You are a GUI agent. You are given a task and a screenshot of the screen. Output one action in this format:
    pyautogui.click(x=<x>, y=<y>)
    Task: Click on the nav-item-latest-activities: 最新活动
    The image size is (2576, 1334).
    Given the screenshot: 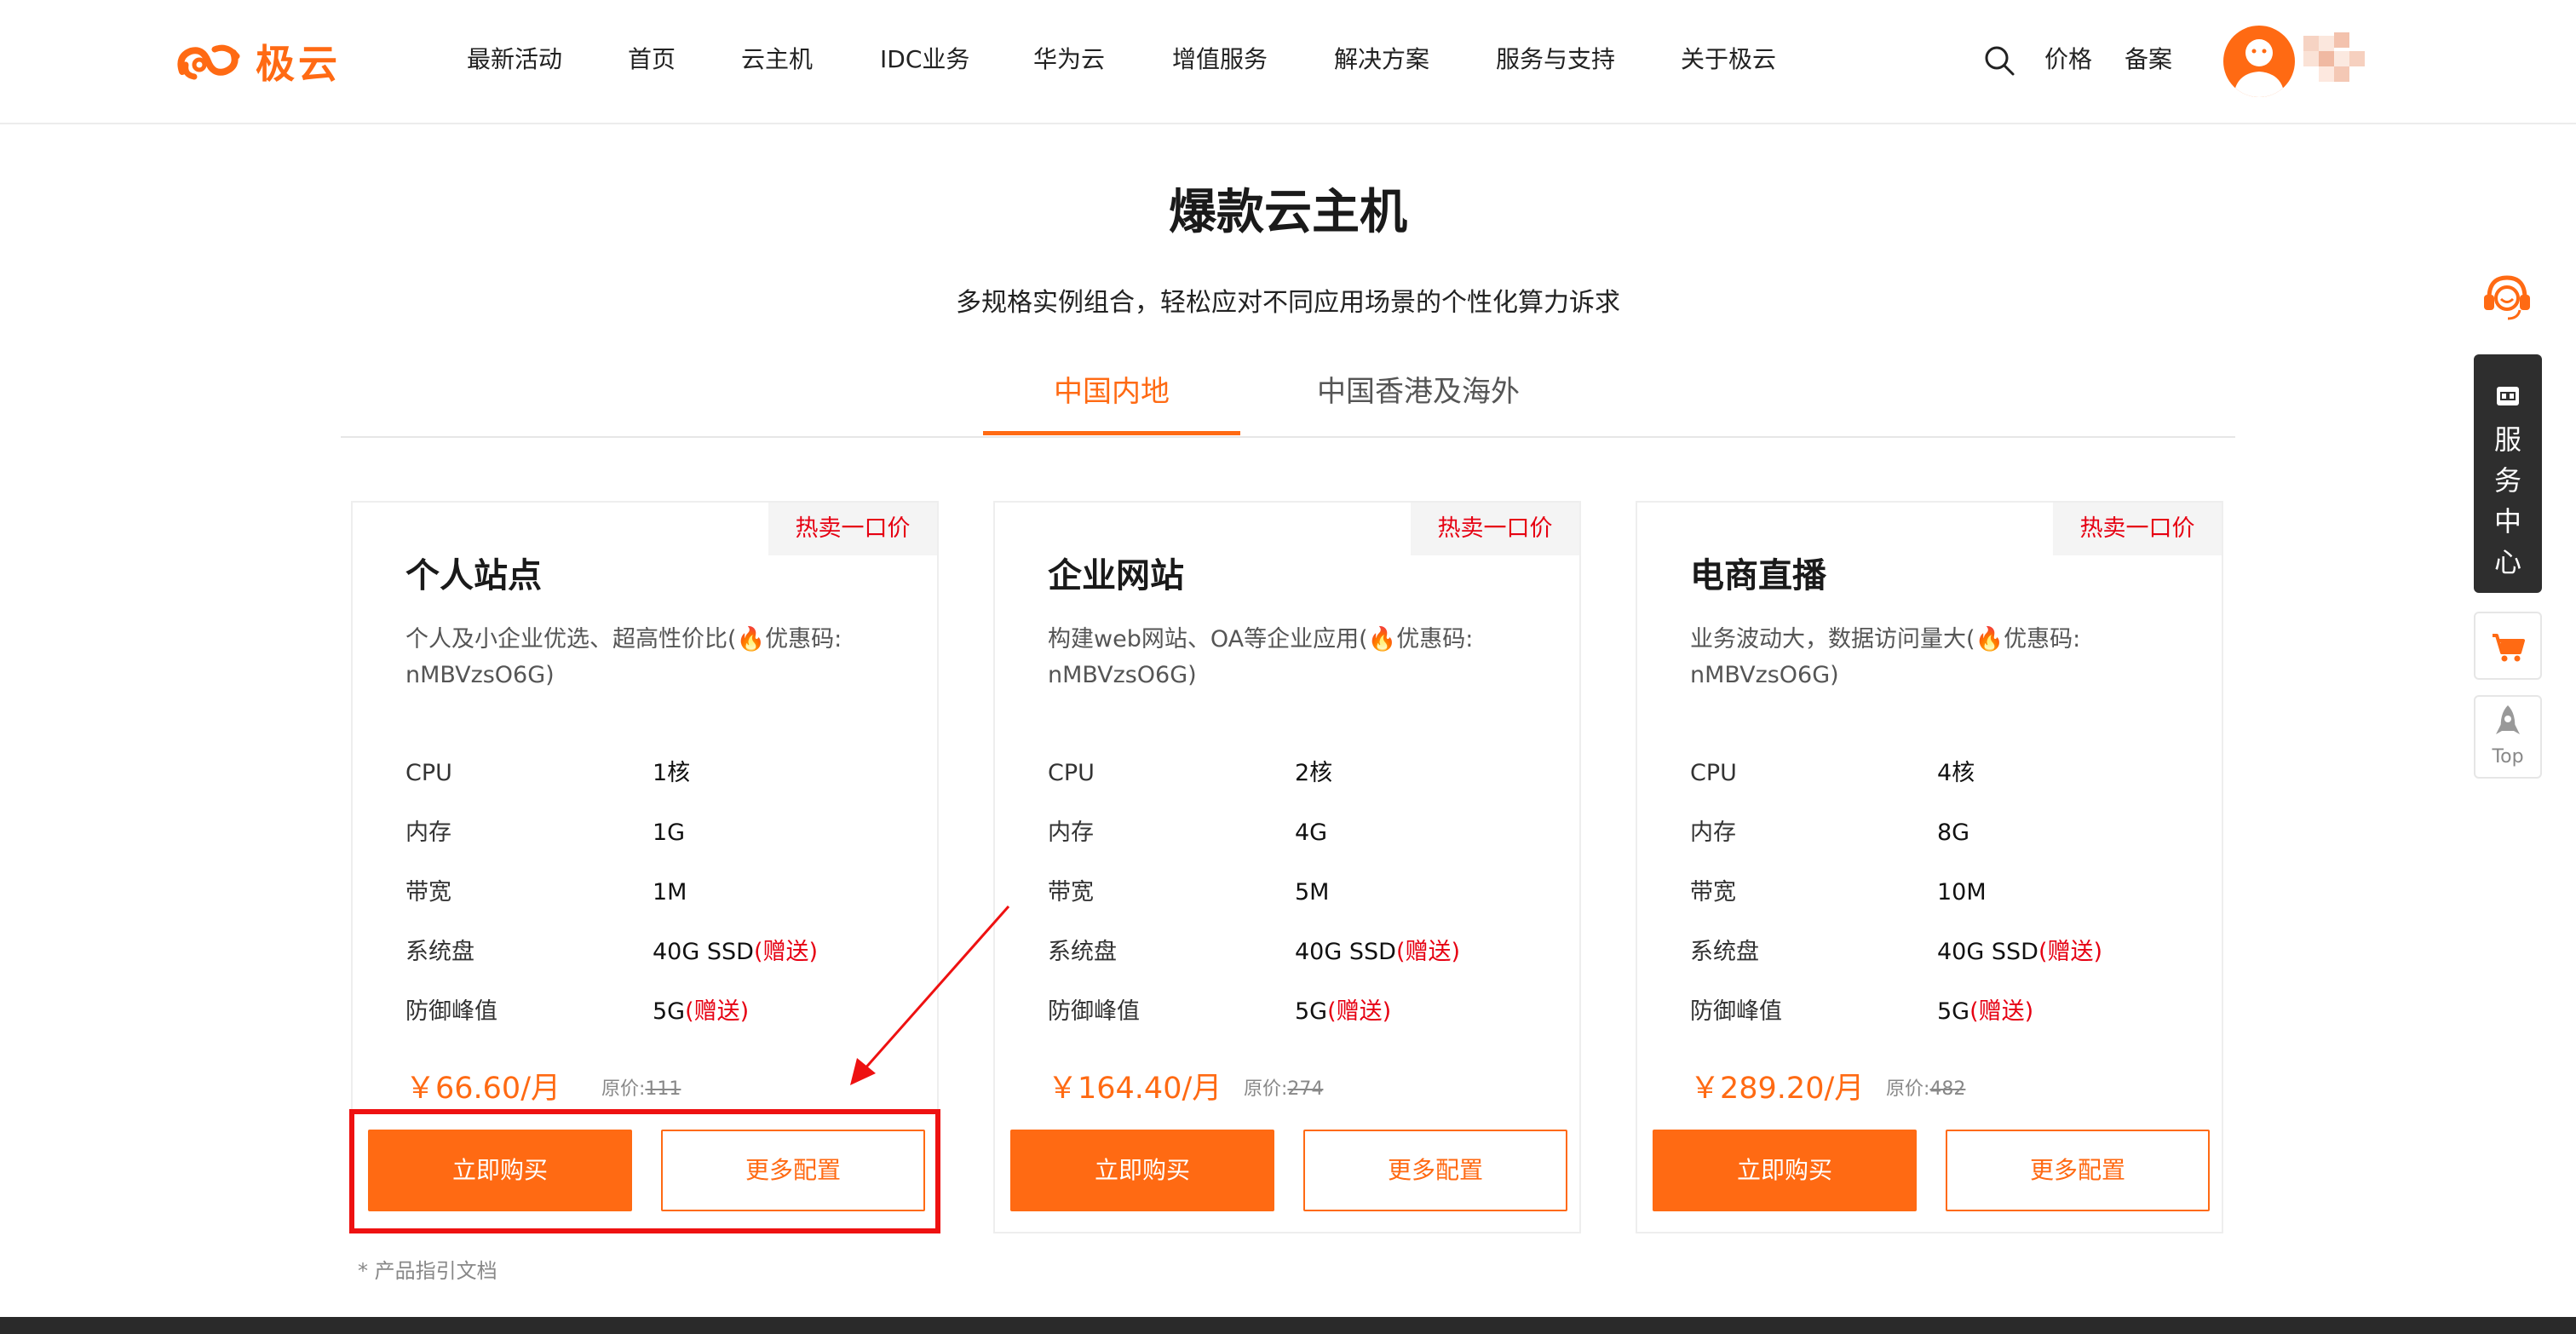 What is the action you would take?
    pyautogui.click(x=514, y=60)
    